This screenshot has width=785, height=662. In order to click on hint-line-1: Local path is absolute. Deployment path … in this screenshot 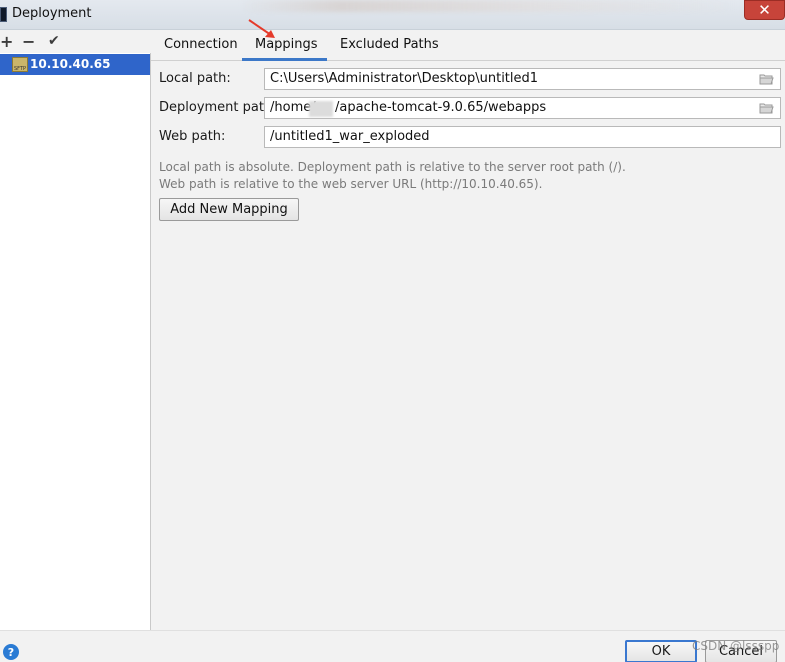, I will do `click(392, 167)`.